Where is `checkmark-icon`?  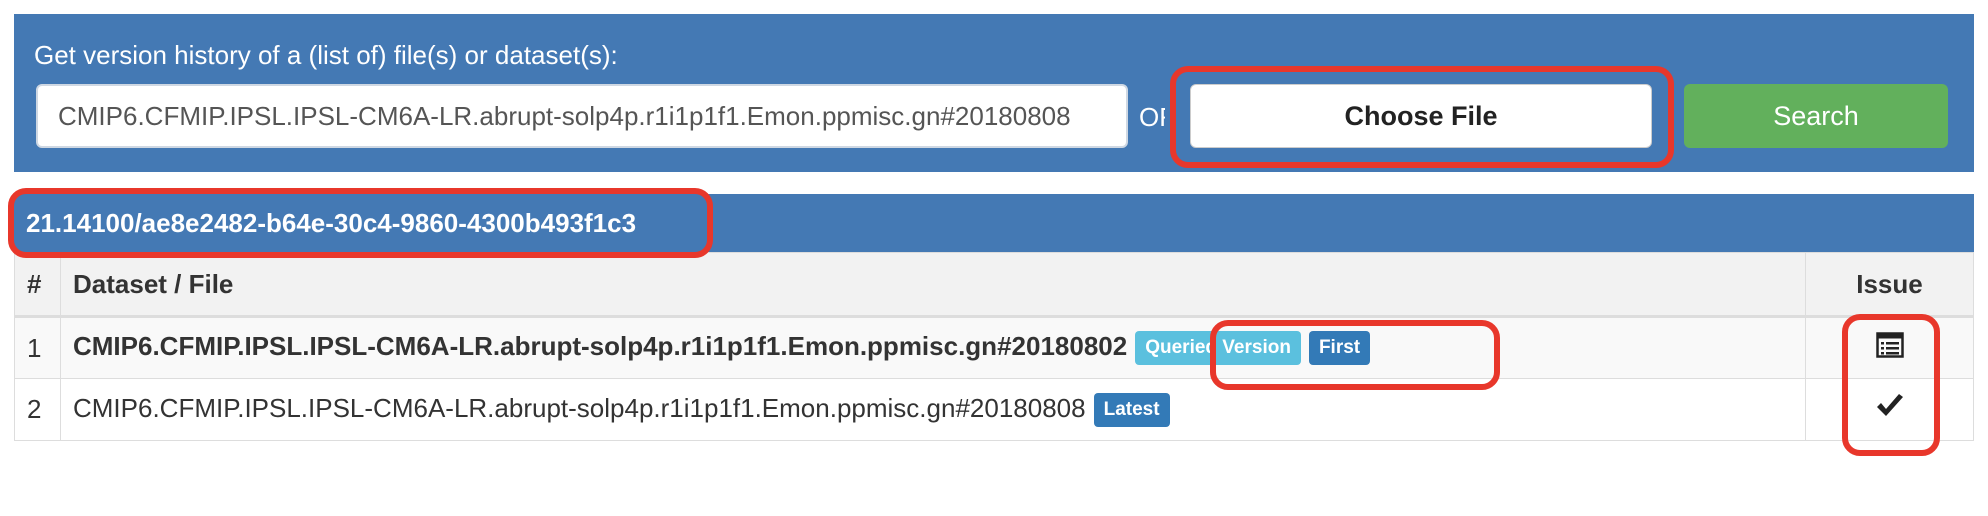
checkmark-icon is located at coordinates (1890, 409).